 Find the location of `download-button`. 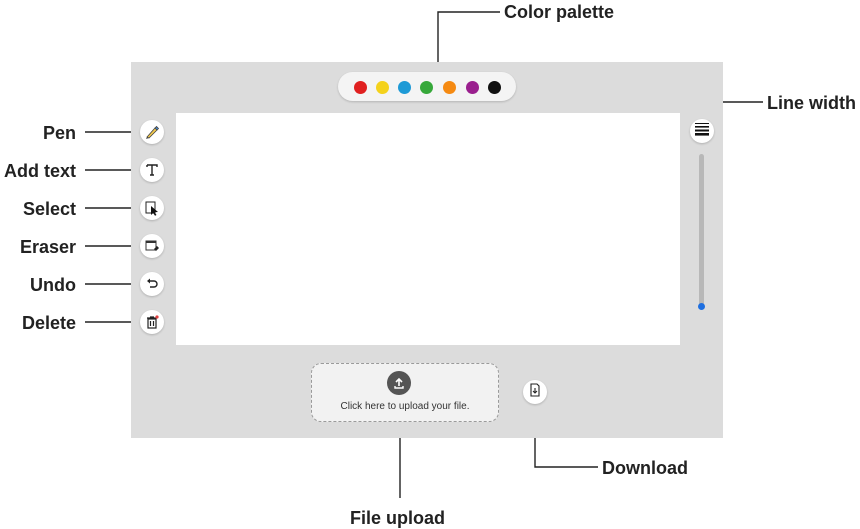

download-button is located at coordinates (535, 392).